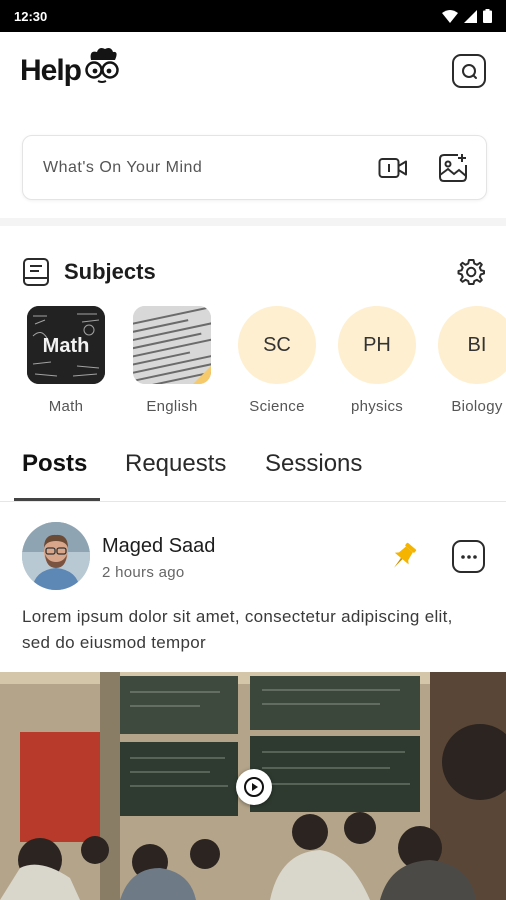 This screenshot has width=506, height=900. What do you see at coordinates (313, 464) in the screenshot?
I see `tab-sessions: Sessions` at bounding box center [313, 464].